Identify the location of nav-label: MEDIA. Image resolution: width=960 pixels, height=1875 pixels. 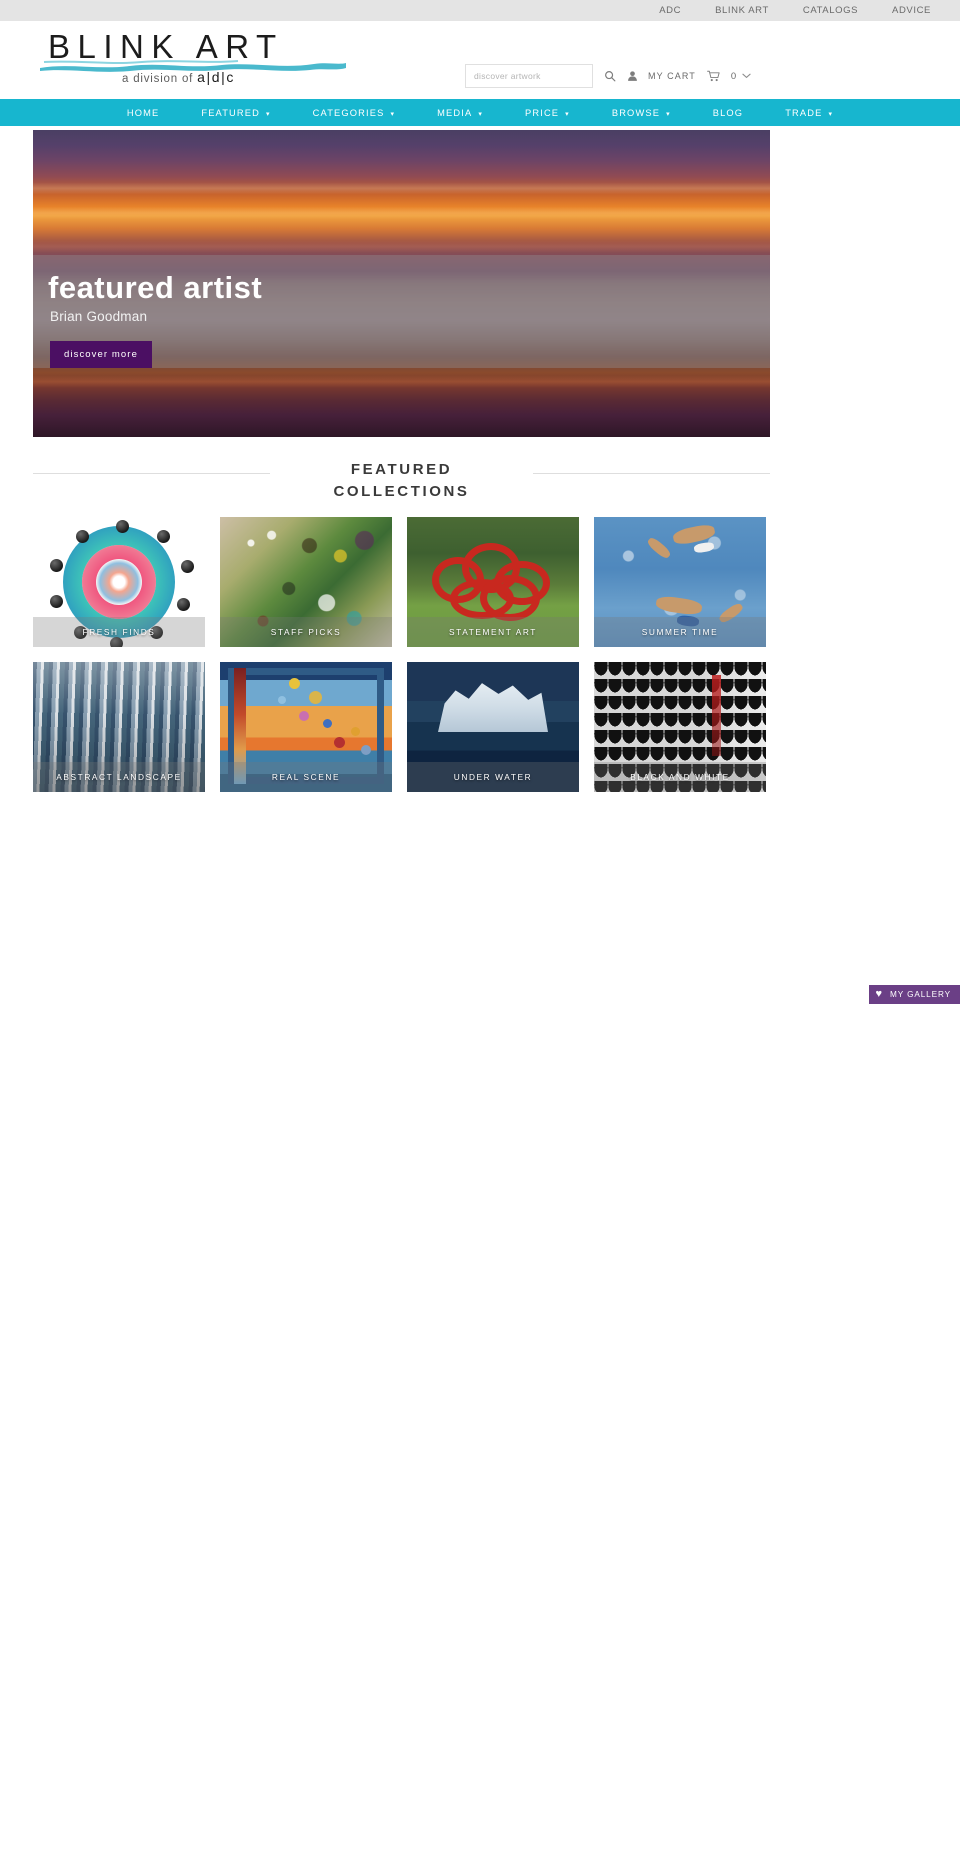
(455, 112).